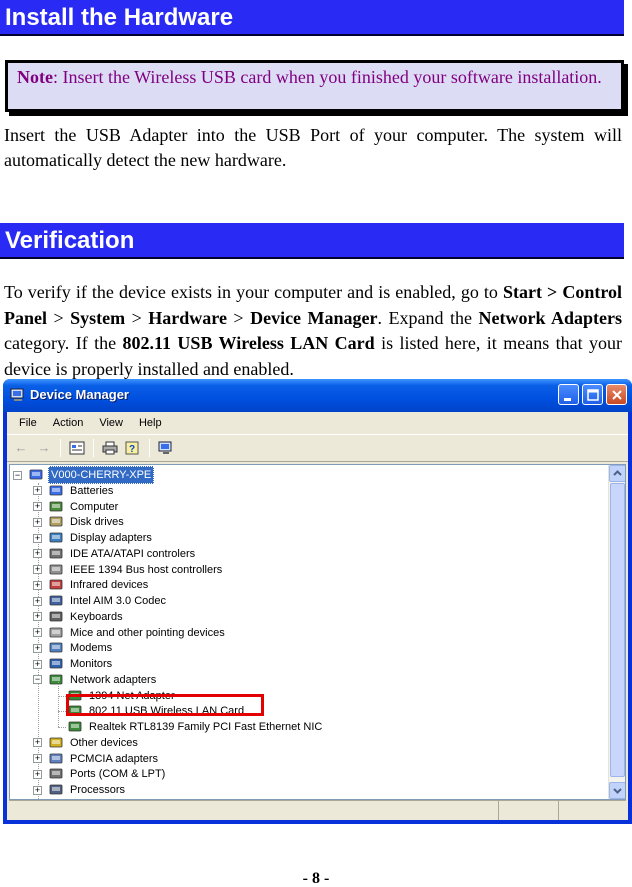 This screenshot has height=887, width=632. Describe the element at coordinates (111, 423) in the screenshot. I see `menu-view: View` at that location.